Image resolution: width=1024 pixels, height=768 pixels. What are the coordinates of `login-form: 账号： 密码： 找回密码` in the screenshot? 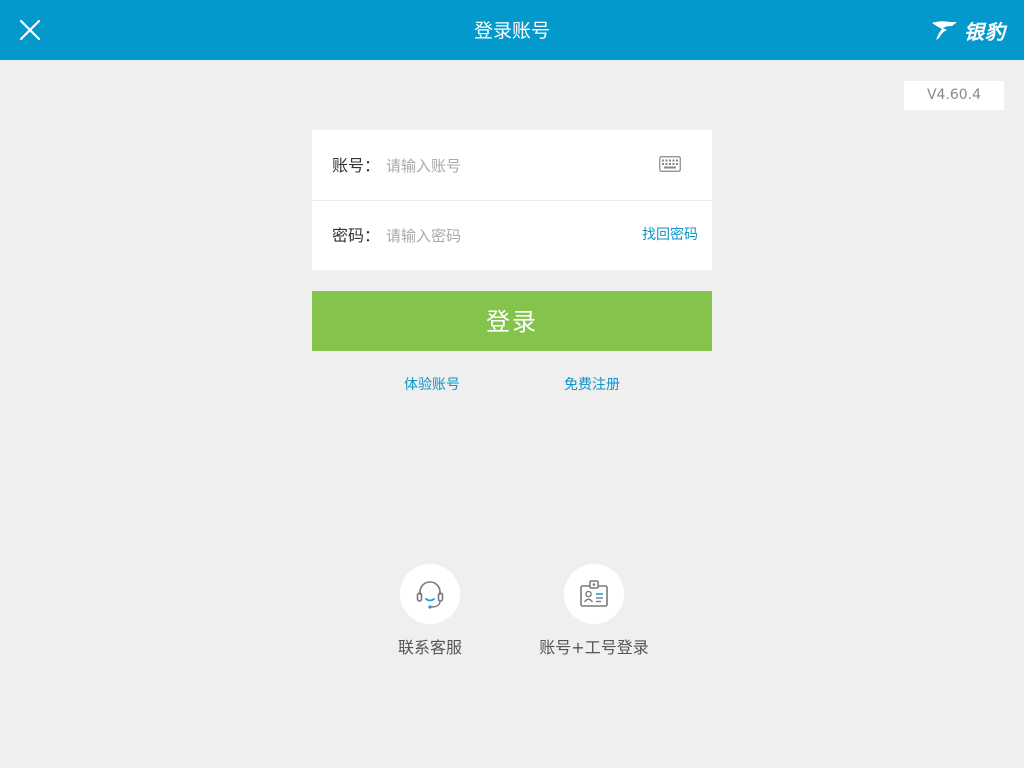 It's located at (512, 200).